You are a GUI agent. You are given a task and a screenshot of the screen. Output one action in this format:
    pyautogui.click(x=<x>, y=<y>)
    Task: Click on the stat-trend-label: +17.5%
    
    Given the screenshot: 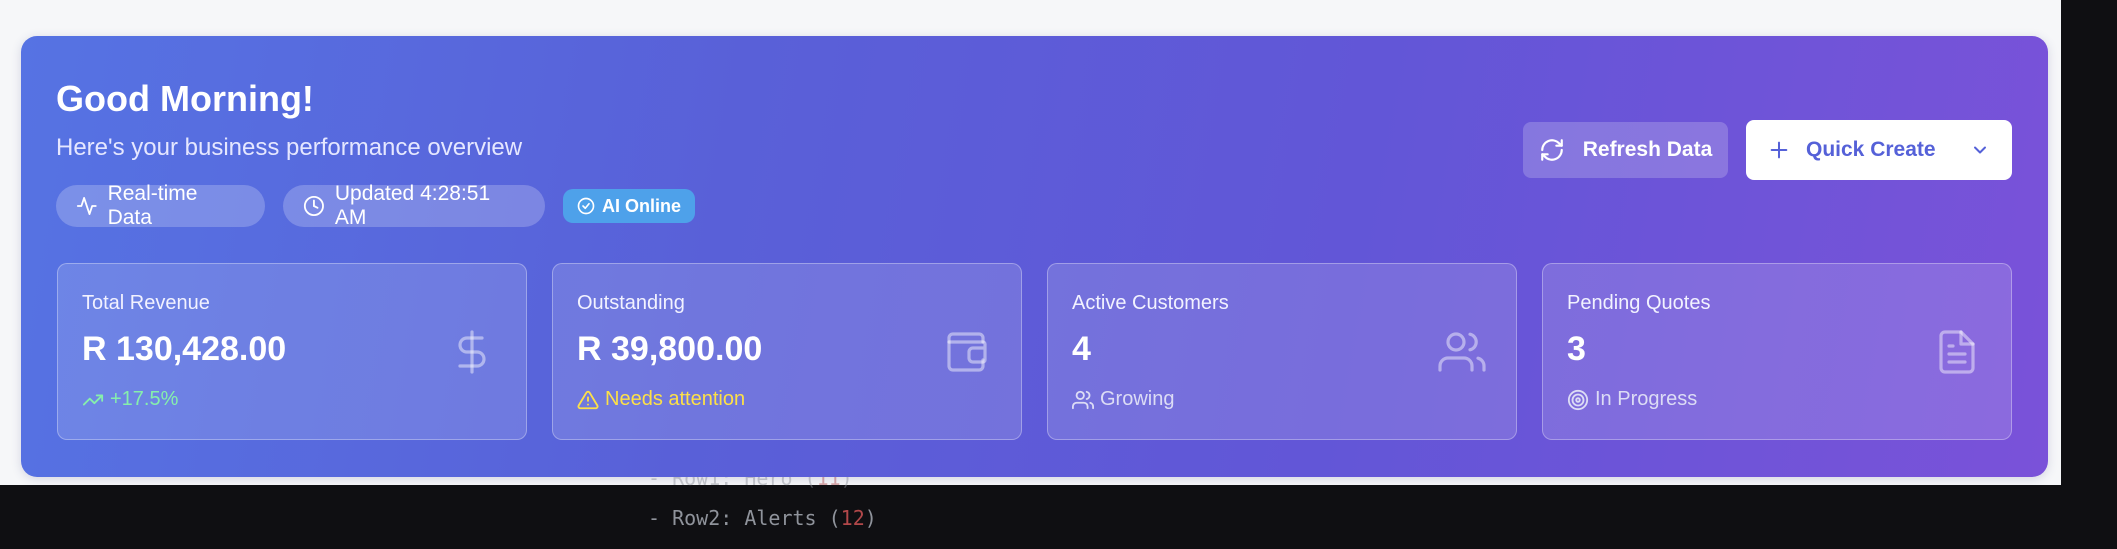 What is the action you would take?
    pyautogui.click(x=144, y=399)
    